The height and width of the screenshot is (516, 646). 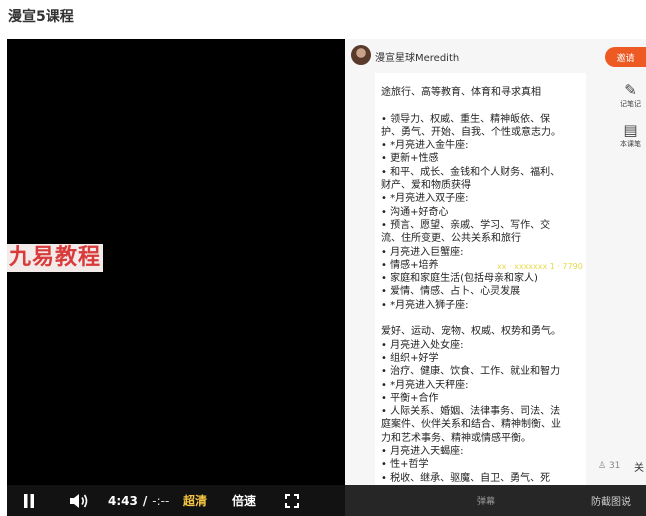 I want to click on article-line: • 领导力、权威、重生、精神皈依、保, so click(x=466, y=119).